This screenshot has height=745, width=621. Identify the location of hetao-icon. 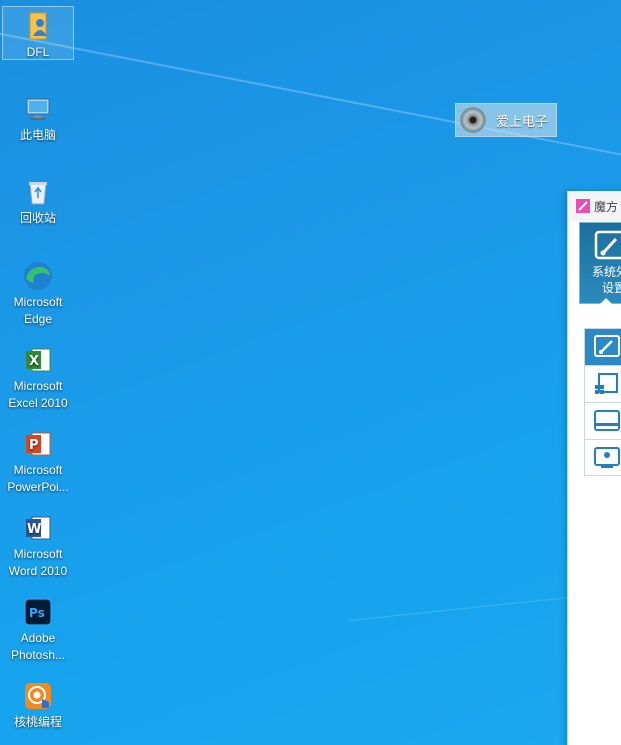
(38, 696).